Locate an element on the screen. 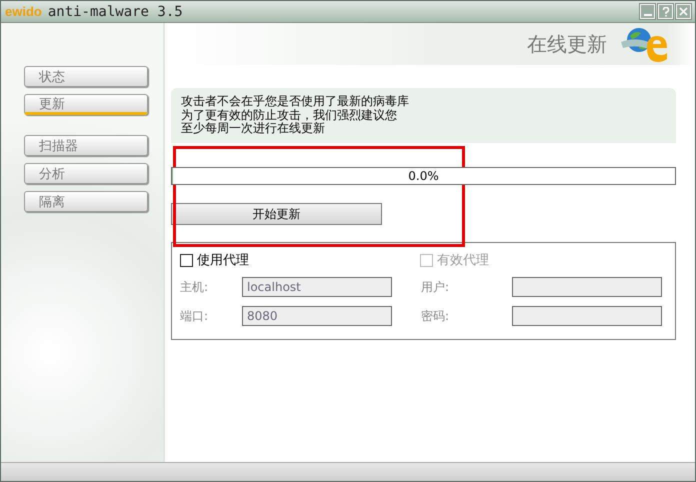  nav-button: 分析 is located at coordinates (86, 173).